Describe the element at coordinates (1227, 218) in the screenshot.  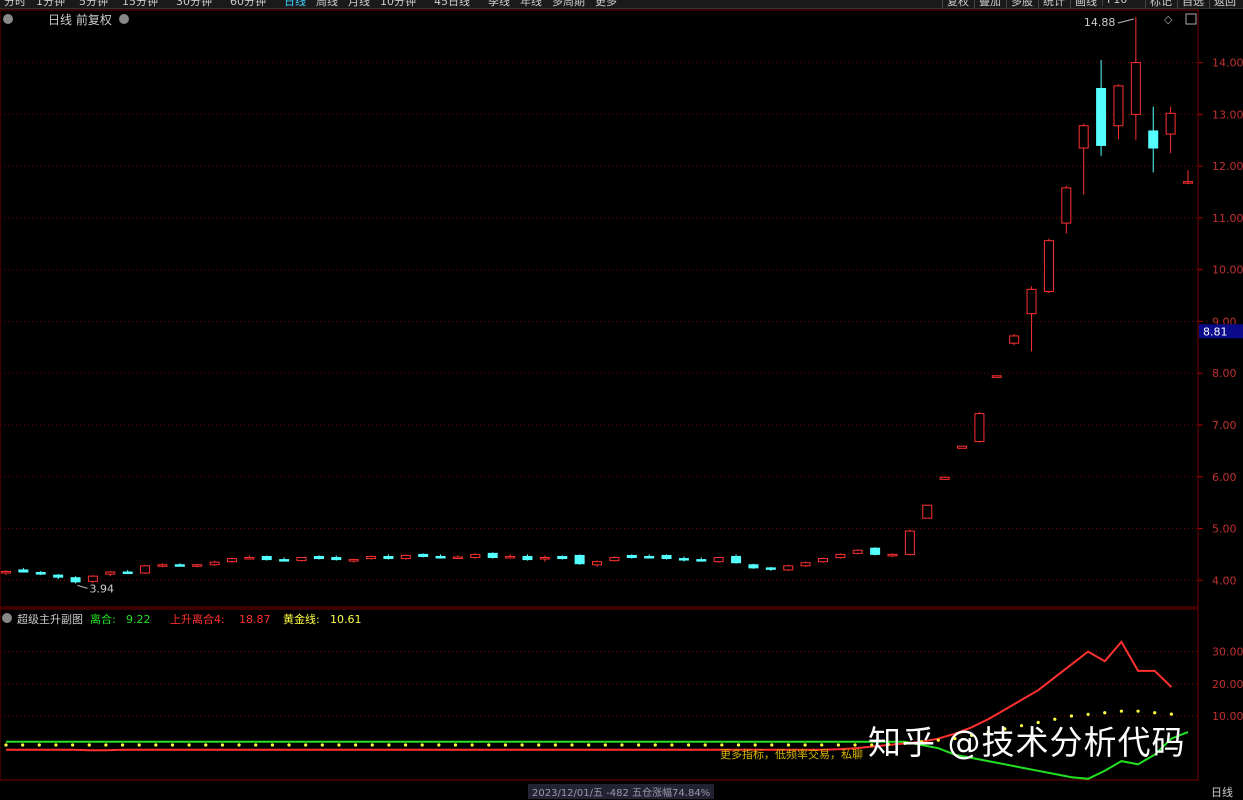
I see `main-y-tick-label: 11.00` at that location.